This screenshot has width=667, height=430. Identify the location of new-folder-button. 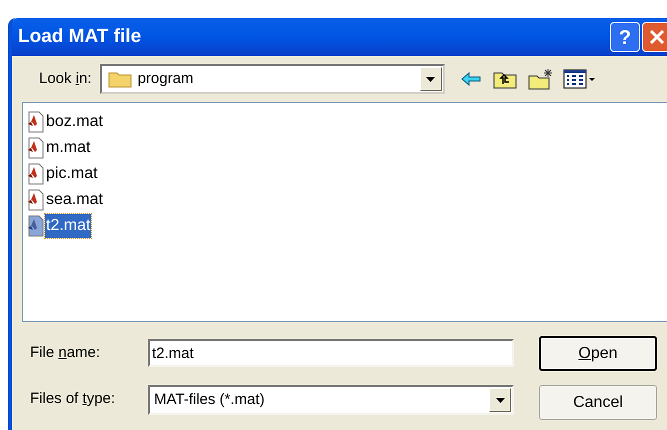
(540, 79).